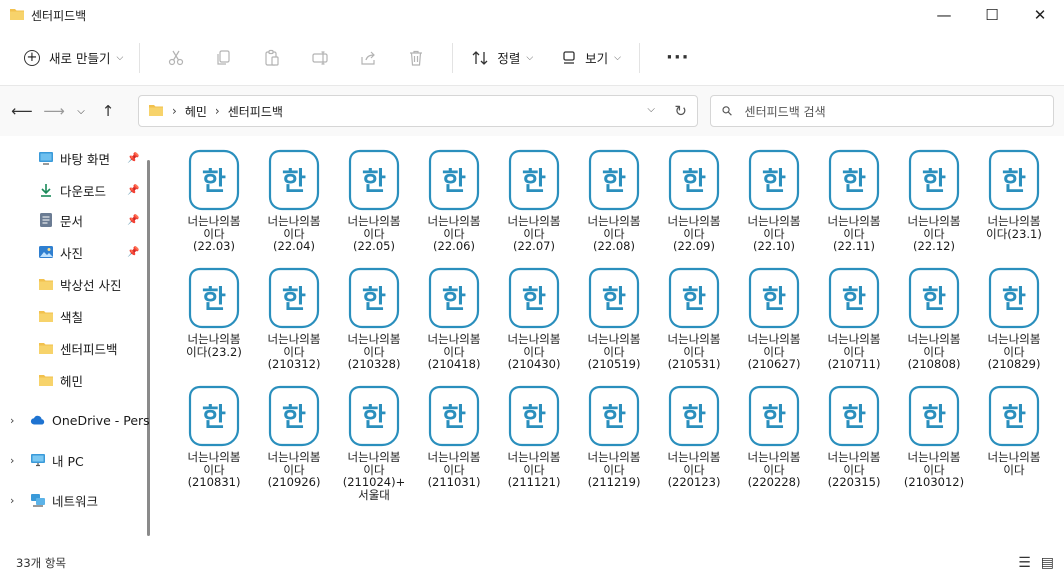 The width and height of the screenshot is (1064, 576). What do you see at coordinates (1040, 15) in the screenshot?
I see `close-button: ✕` at bounding box center [1040, 15].